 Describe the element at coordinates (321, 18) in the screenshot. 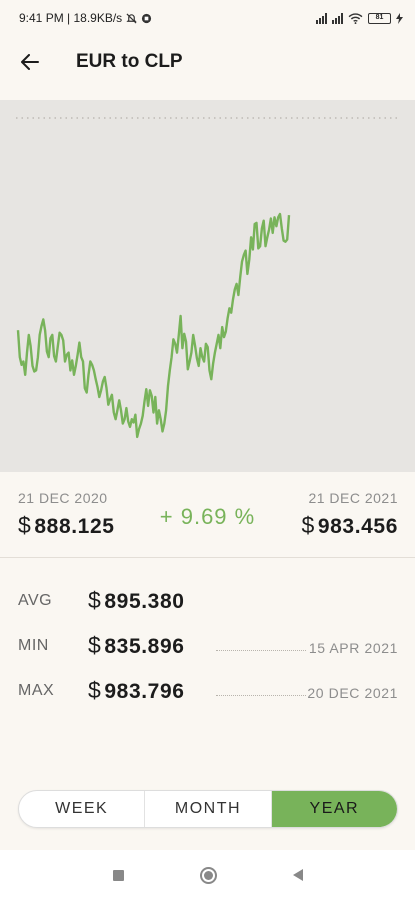

I see `signal-icon` at that location.